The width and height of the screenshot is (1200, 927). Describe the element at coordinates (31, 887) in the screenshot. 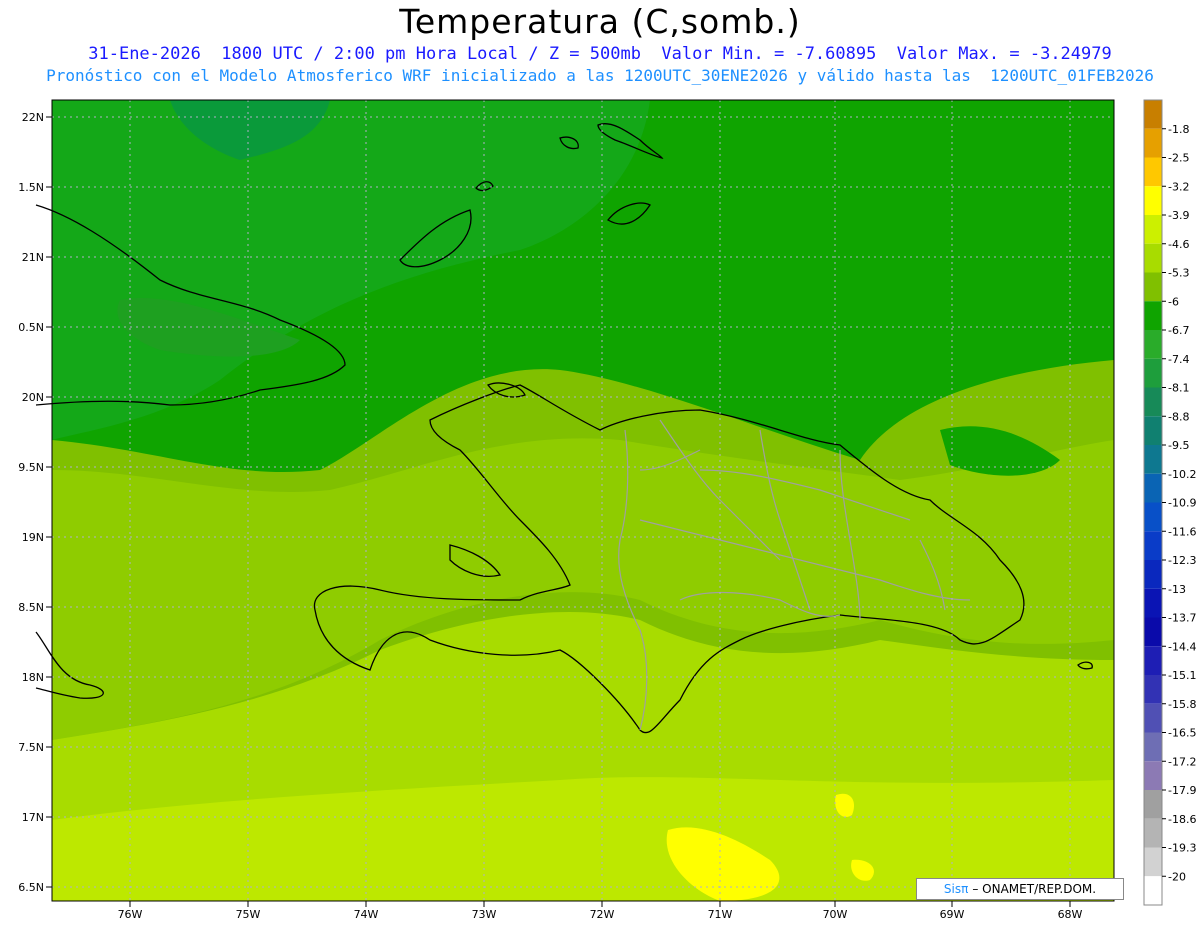

I see `lat-label: 6.5N` at that location.